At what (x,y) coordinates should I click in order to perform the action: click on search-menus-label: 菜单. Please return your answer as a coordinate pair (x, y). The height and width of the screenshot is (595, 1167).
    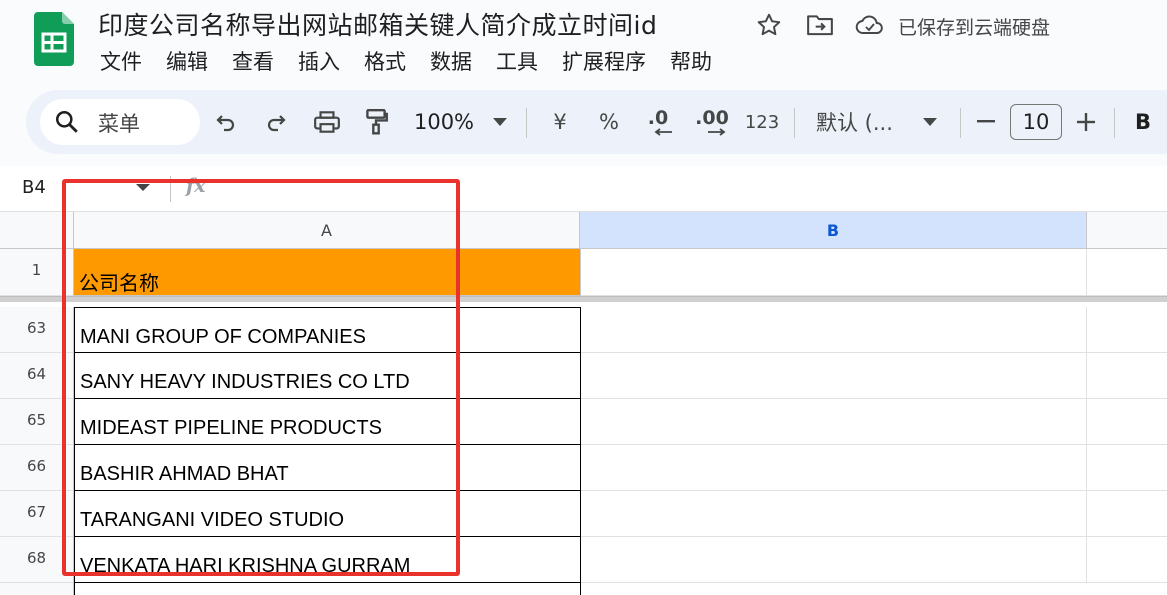
    Looking at the image, I should click on (119, 124).